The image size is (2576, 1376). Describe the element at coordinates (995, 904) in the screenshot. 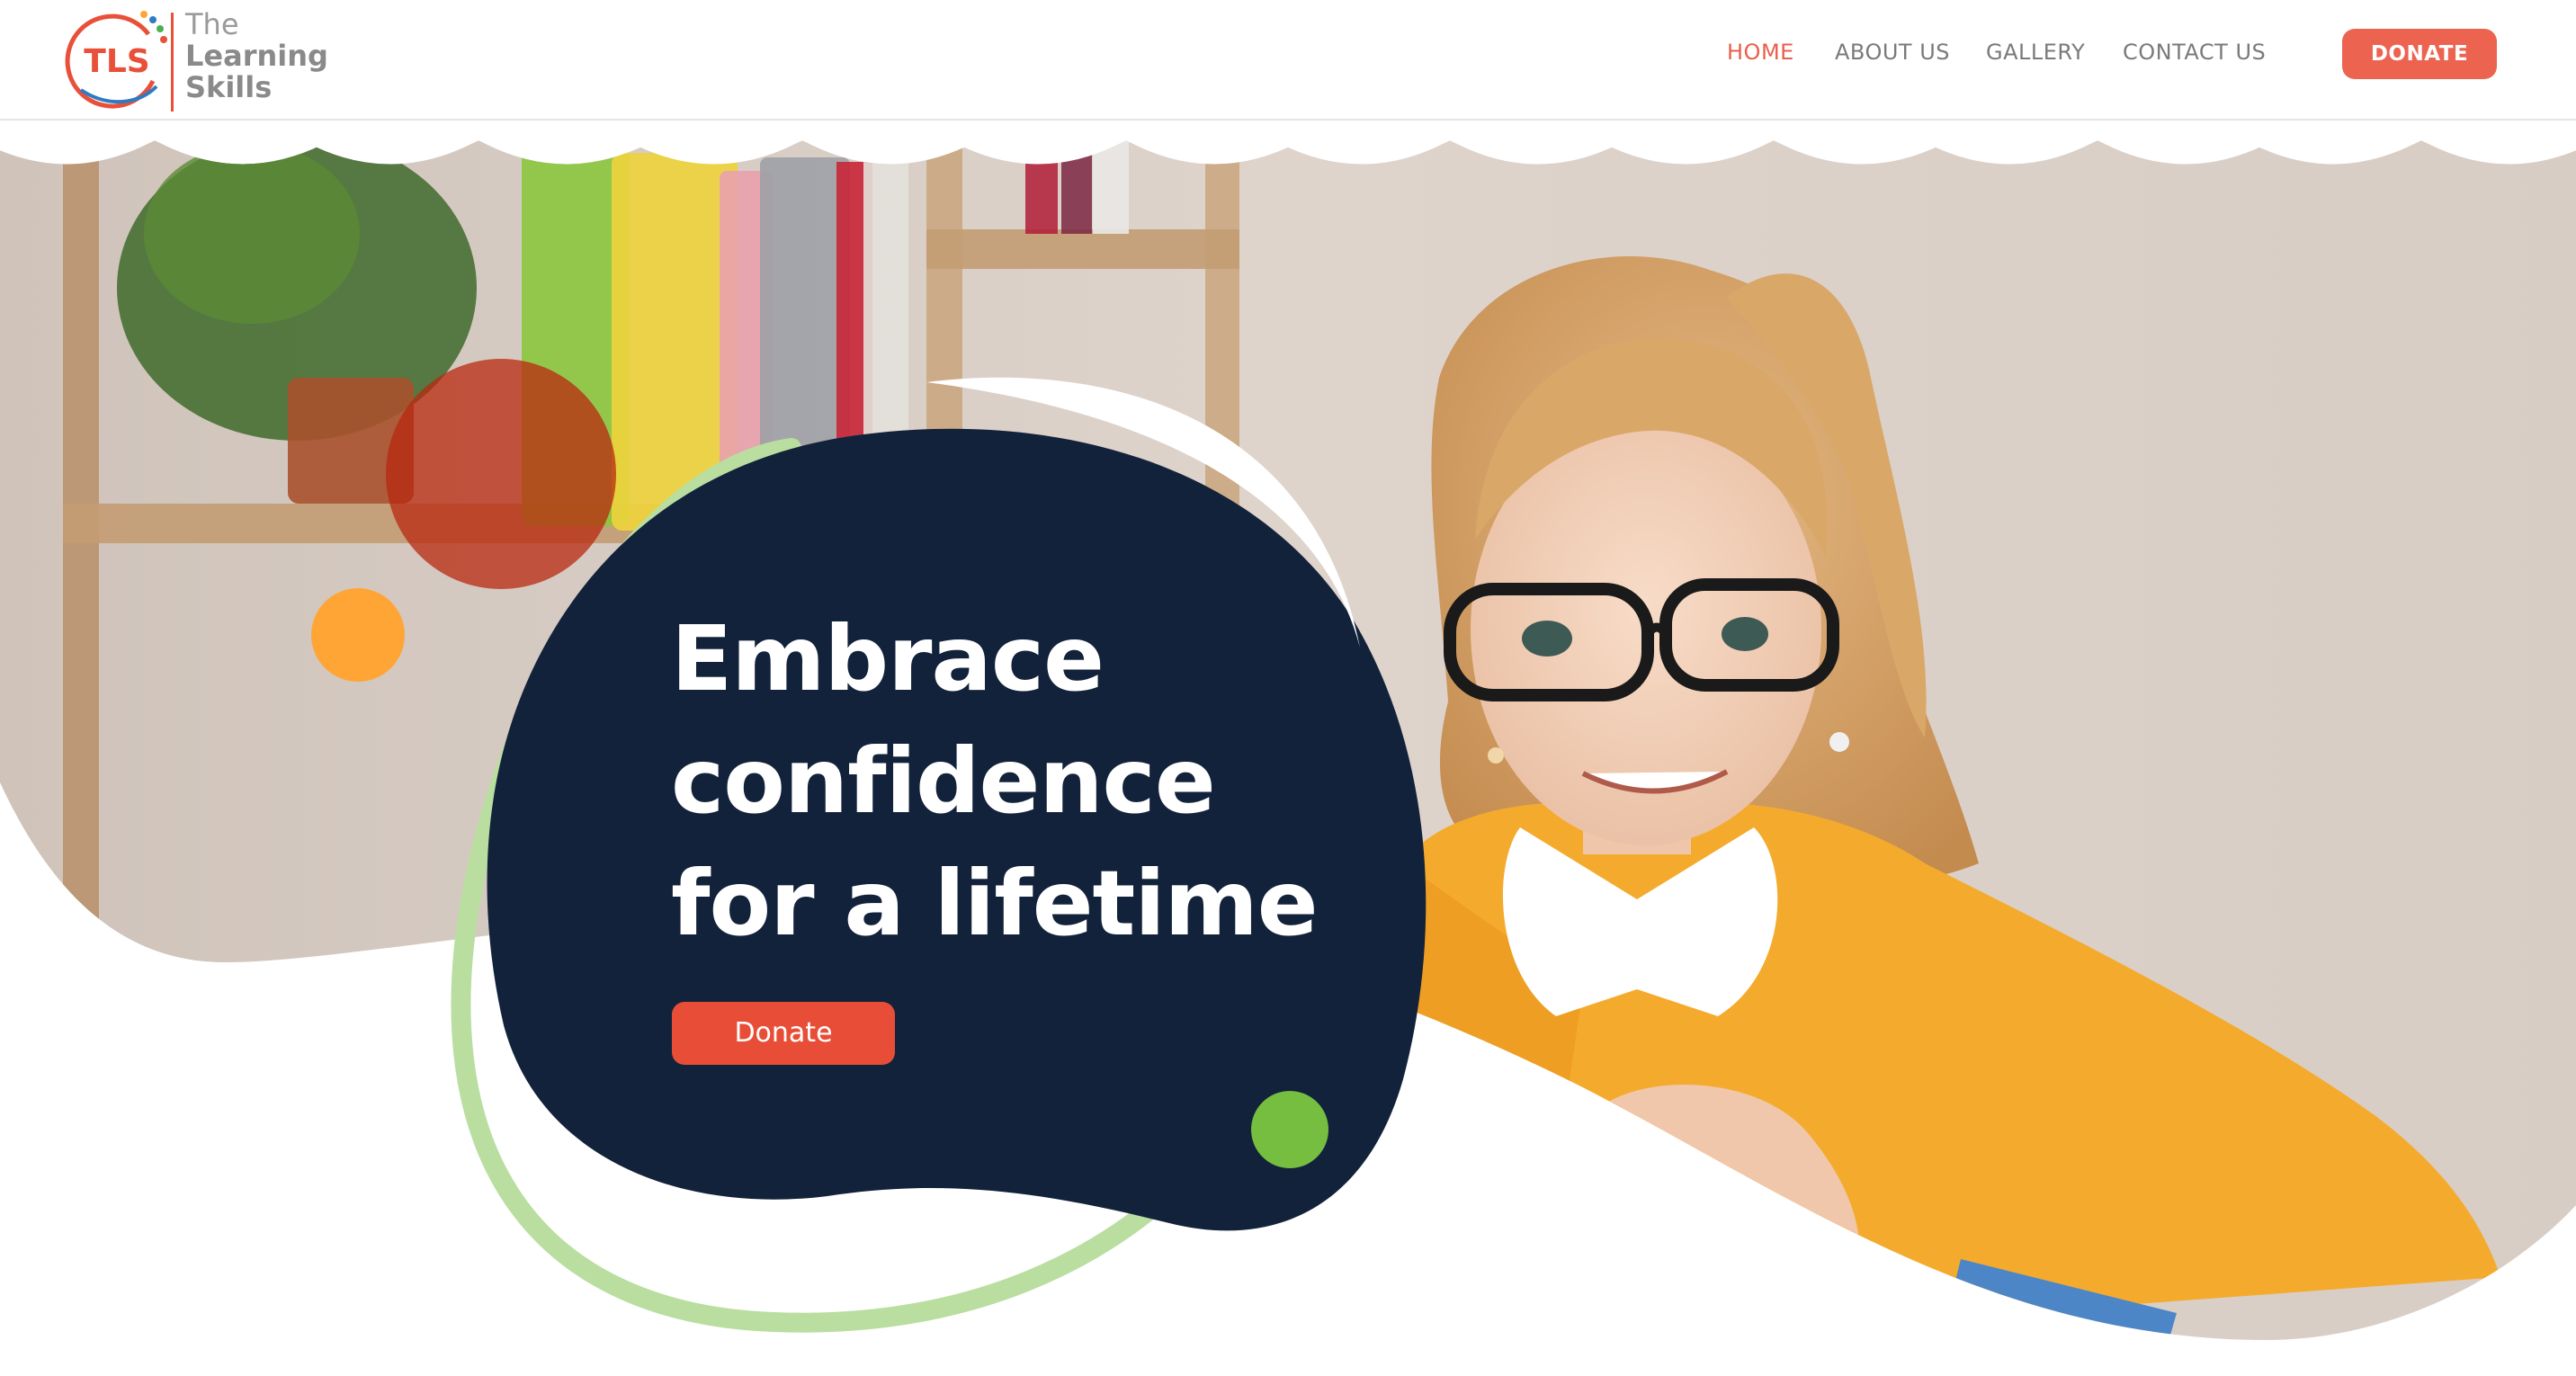

I see `headline-line-3: for a lifetime` at that location.